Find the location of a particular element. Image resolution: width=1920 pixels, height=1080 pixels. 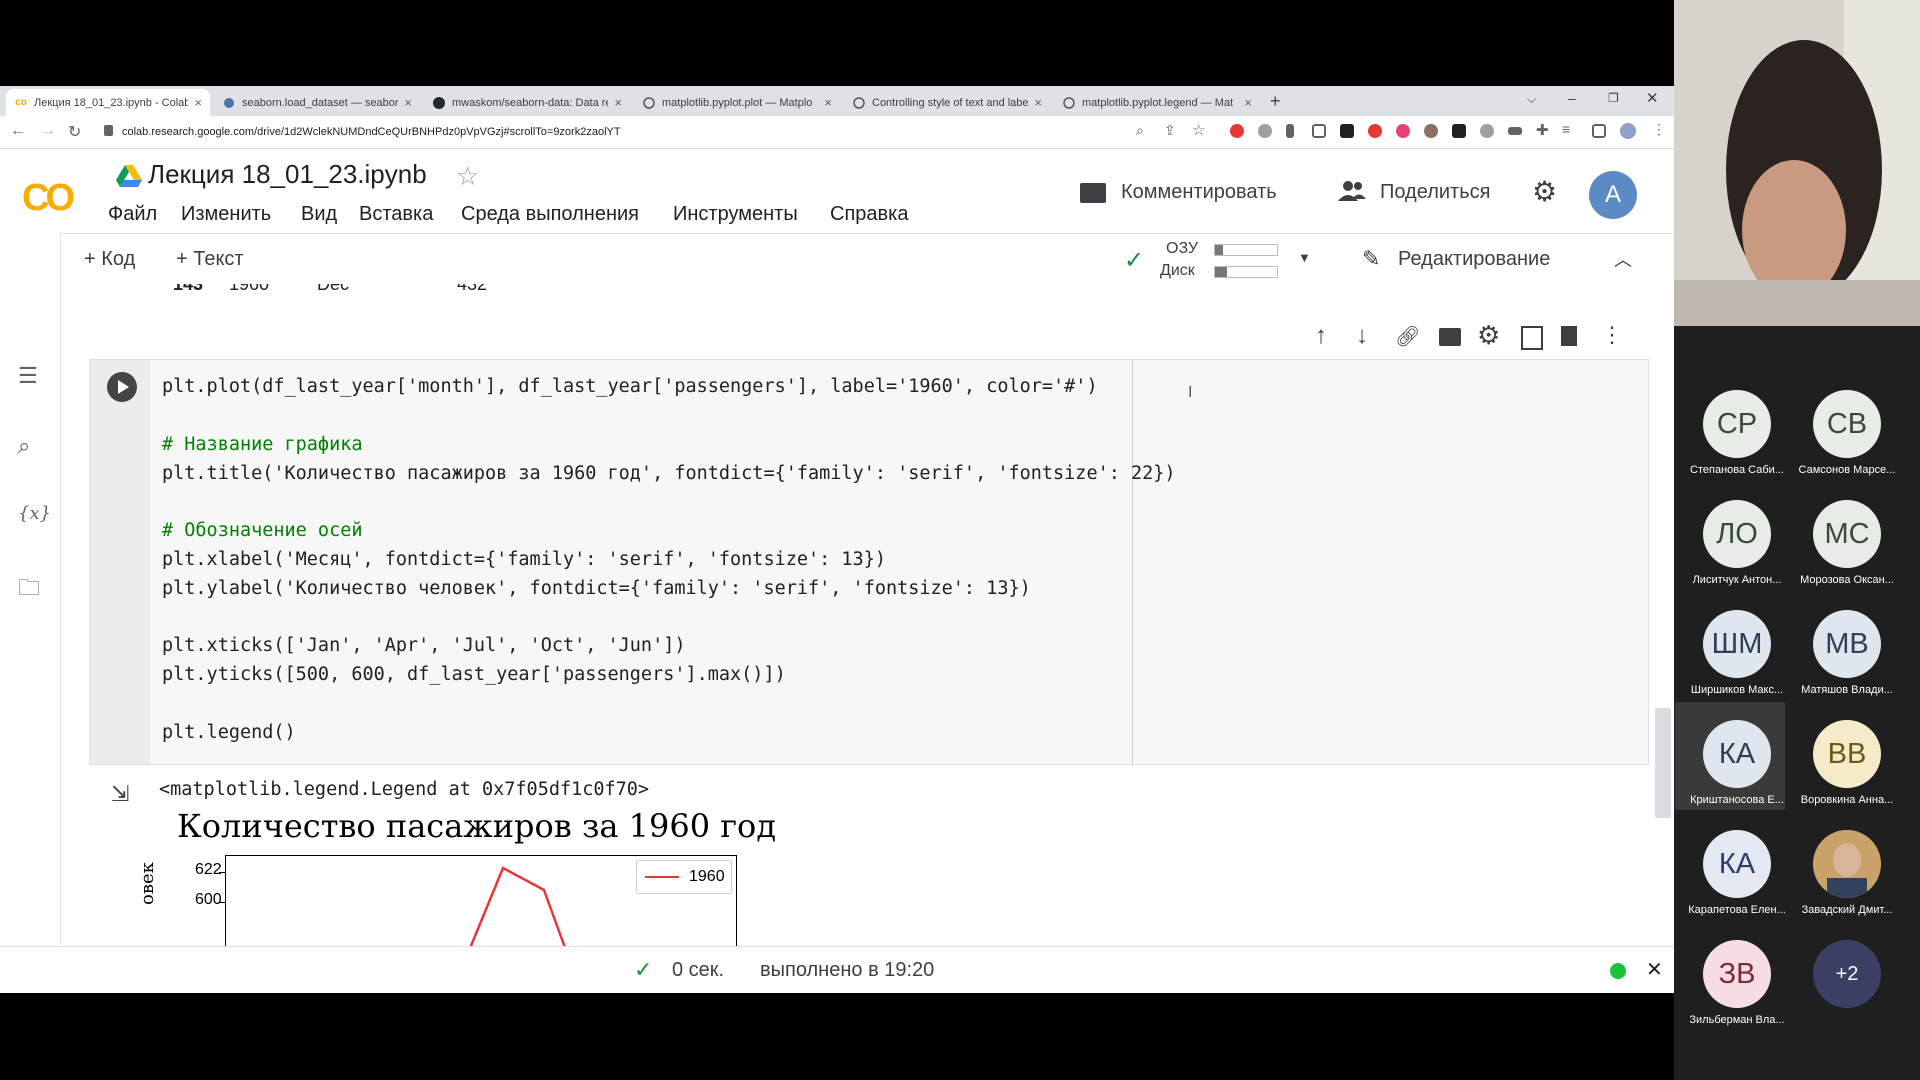

cell-settings-icon: ⚙ is located at coordinates (1488, 335).